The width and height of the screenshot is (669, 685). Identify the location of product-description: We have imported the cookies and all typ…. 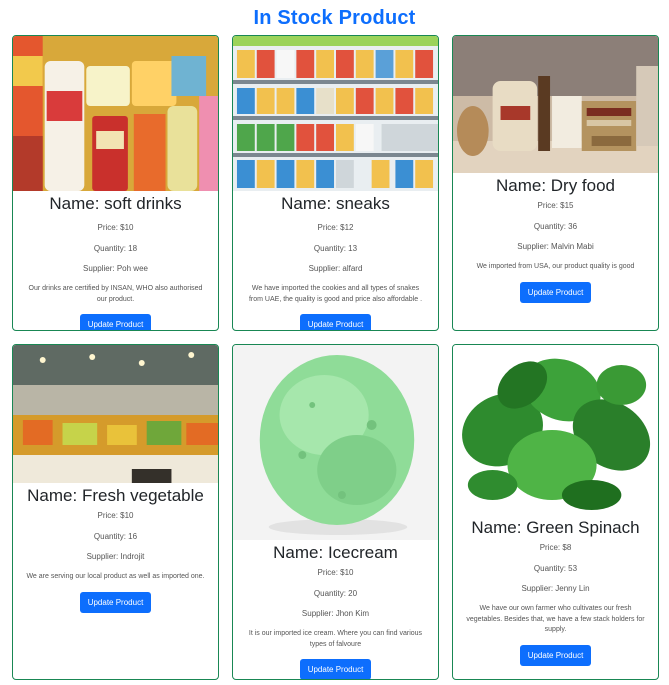
(335, 293).